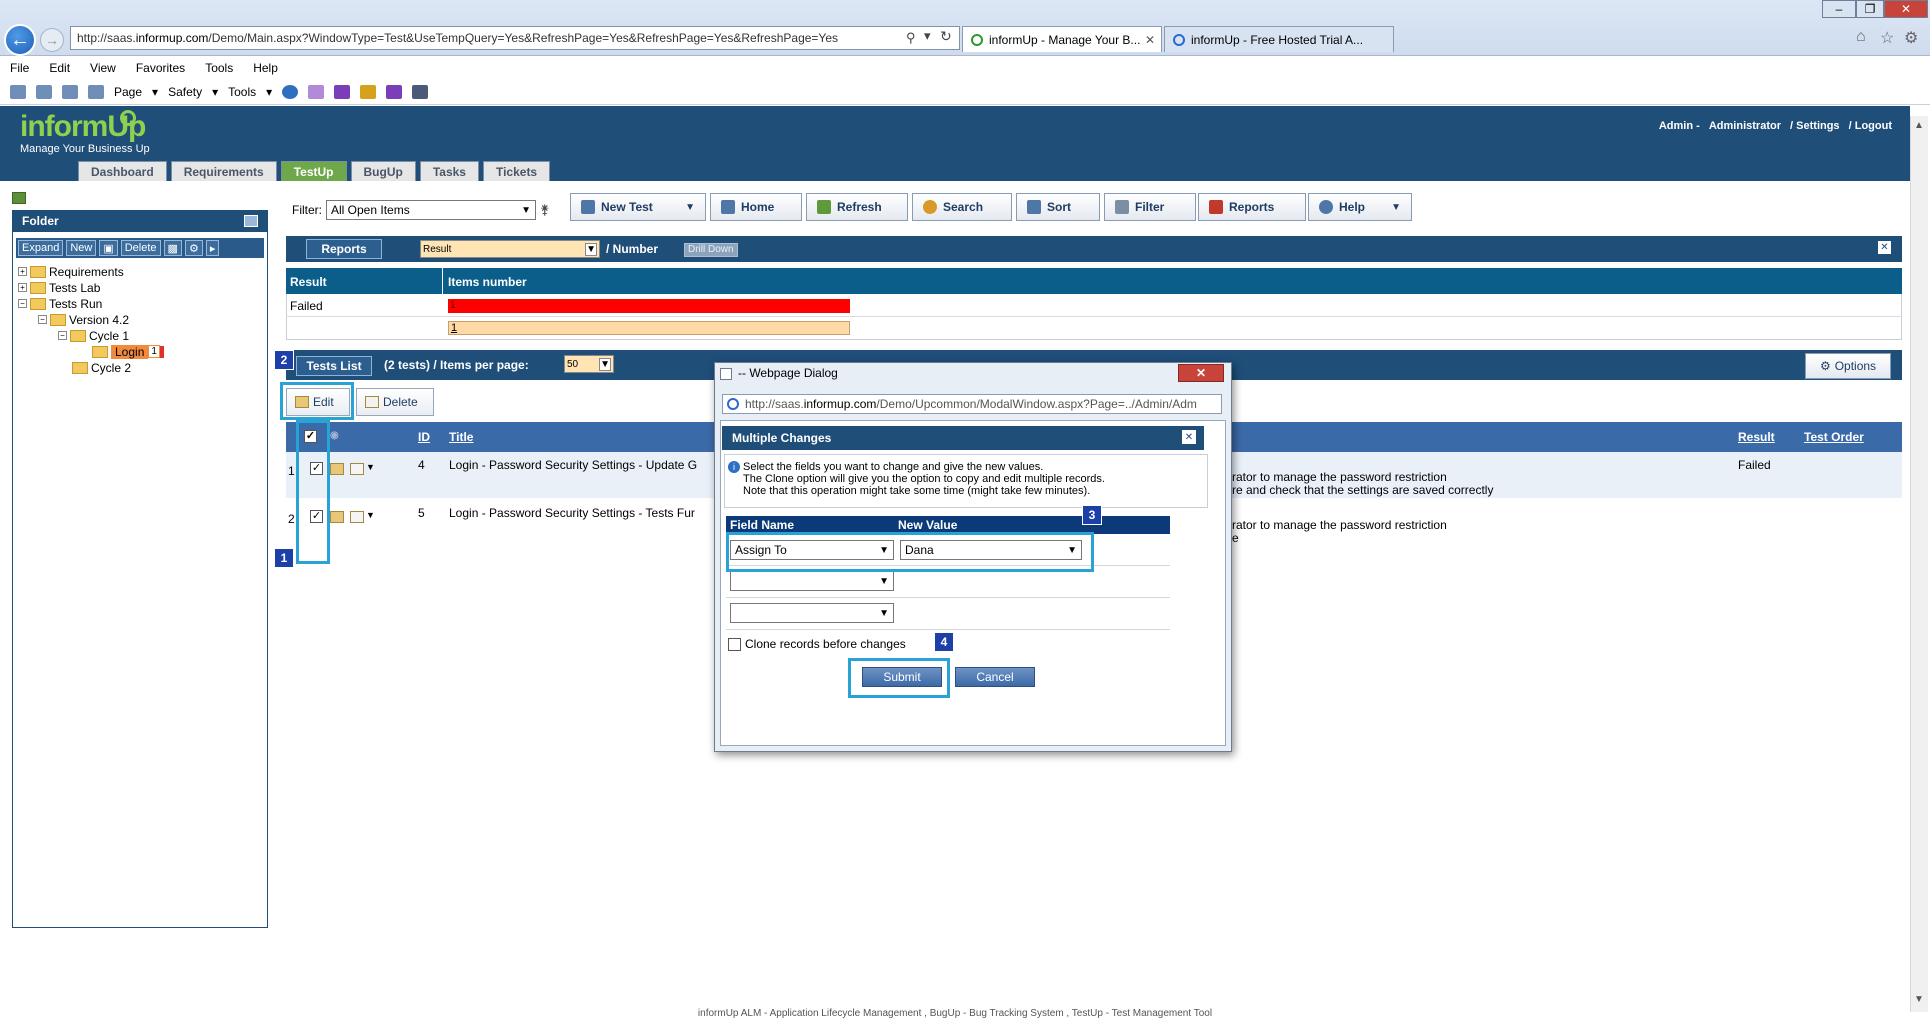 This screenshot has width=1930, height=1020. I want to click on forward-button: →, so click(52, 40).